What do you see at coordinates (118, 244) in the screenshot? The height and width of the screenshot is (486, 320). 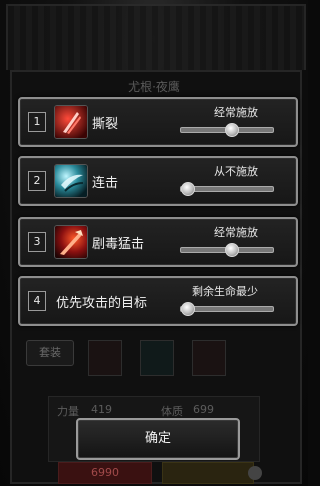 I see `skill-name: 剧毒猛击` at bounding box center [118, 244].